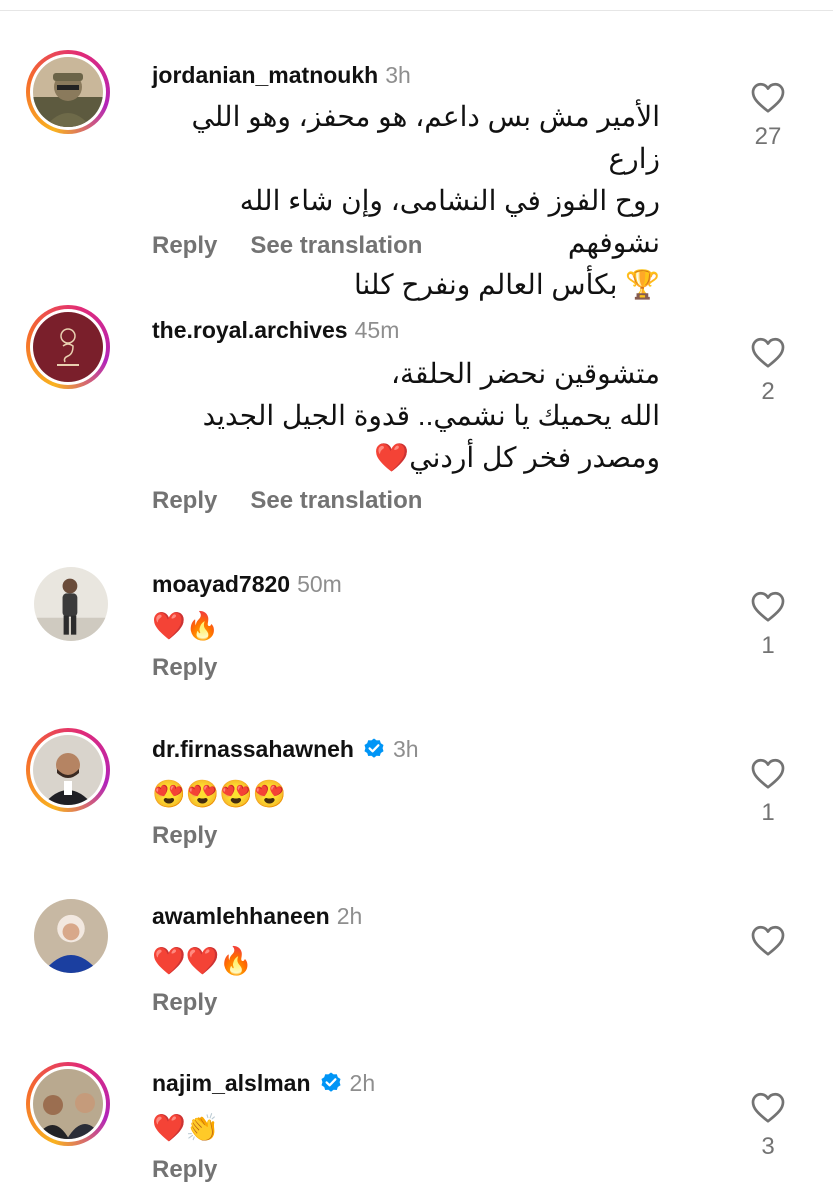 This screenshot has height=1200, width=833. I want to click on comment-header: najim_alslman 2h, so click(263, 1083).